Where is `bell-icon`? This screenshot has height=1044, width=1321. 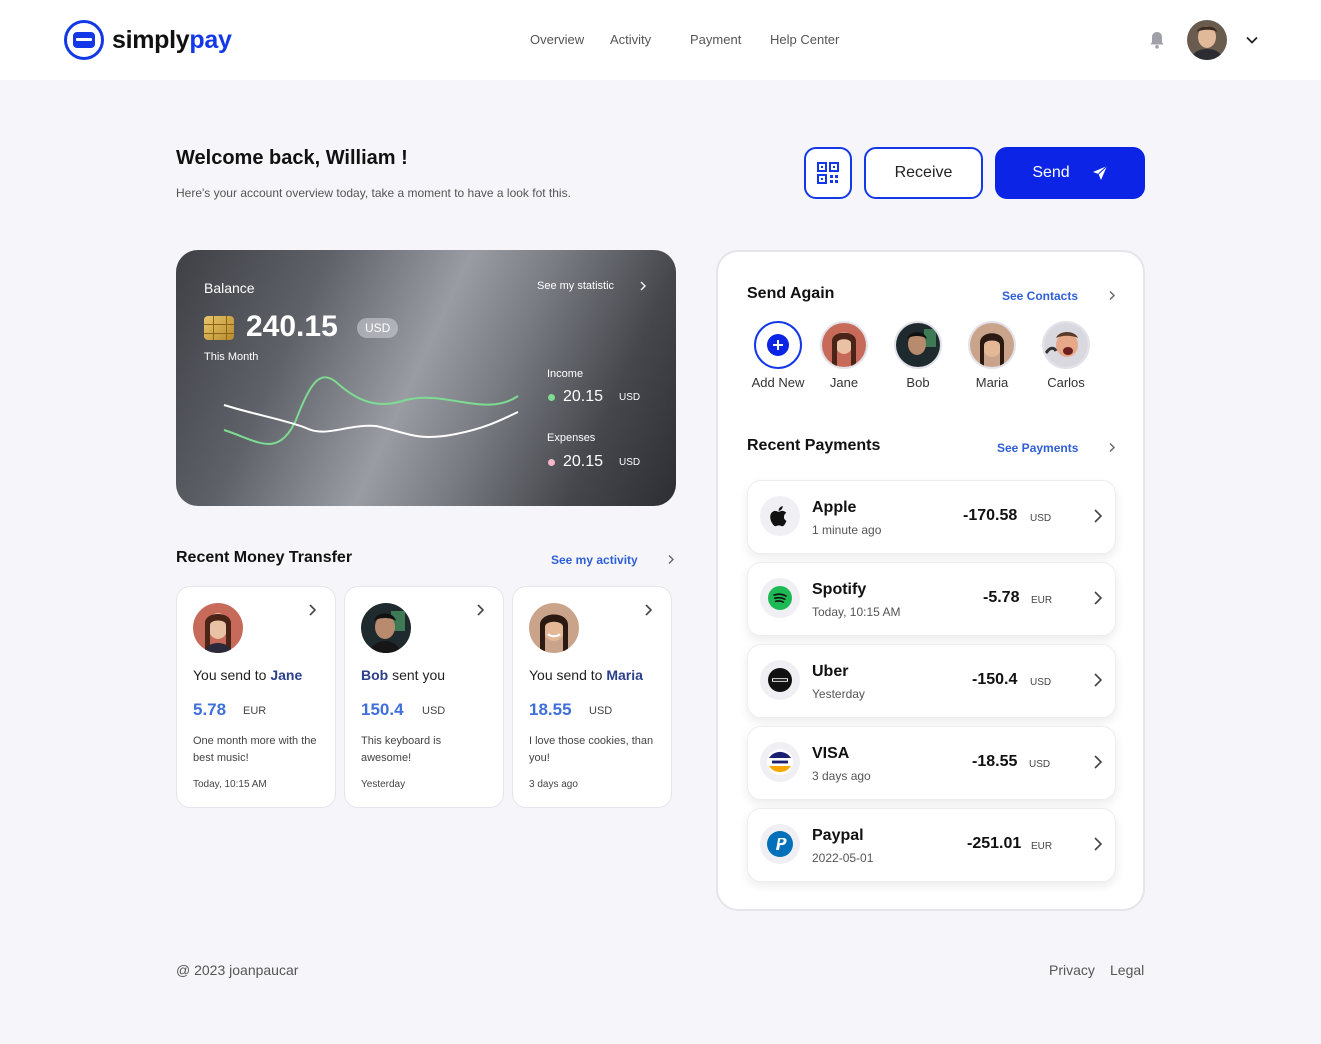 bell-icon is located at coordinates (1157, 40).